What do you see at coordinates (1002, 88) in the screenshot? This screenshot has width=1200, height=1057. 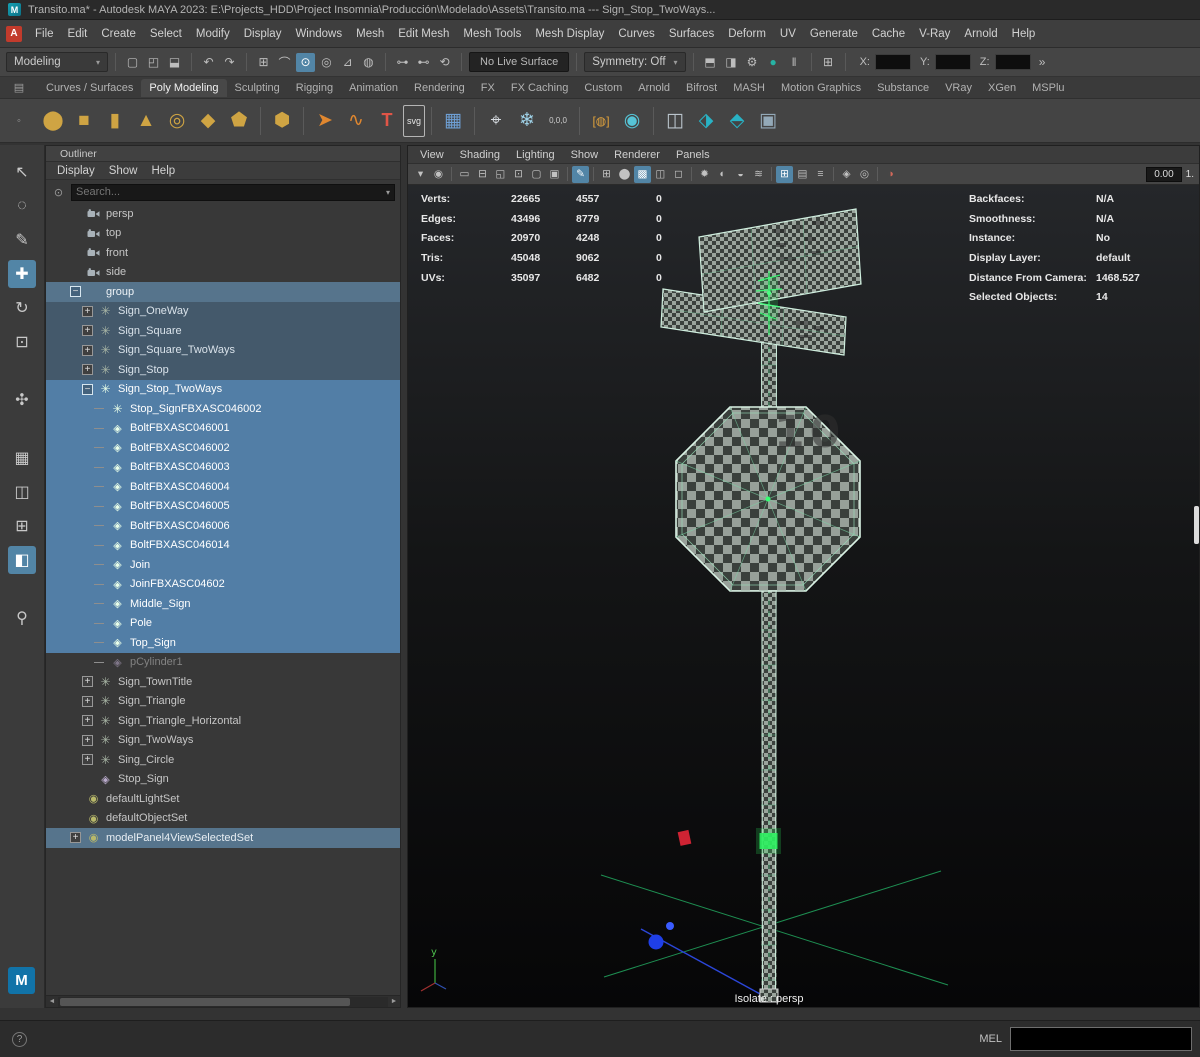 I see `shelf-tab-xgen: XGen` at bounding box center [1002, 88].